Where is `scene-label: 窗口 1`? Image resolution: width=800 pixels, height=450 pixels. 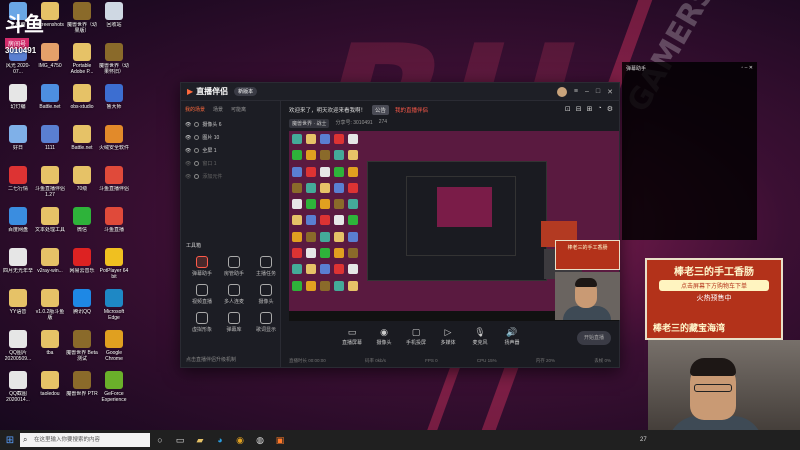 scene-label: 窗口 1 is located at coordinates (209, 164).